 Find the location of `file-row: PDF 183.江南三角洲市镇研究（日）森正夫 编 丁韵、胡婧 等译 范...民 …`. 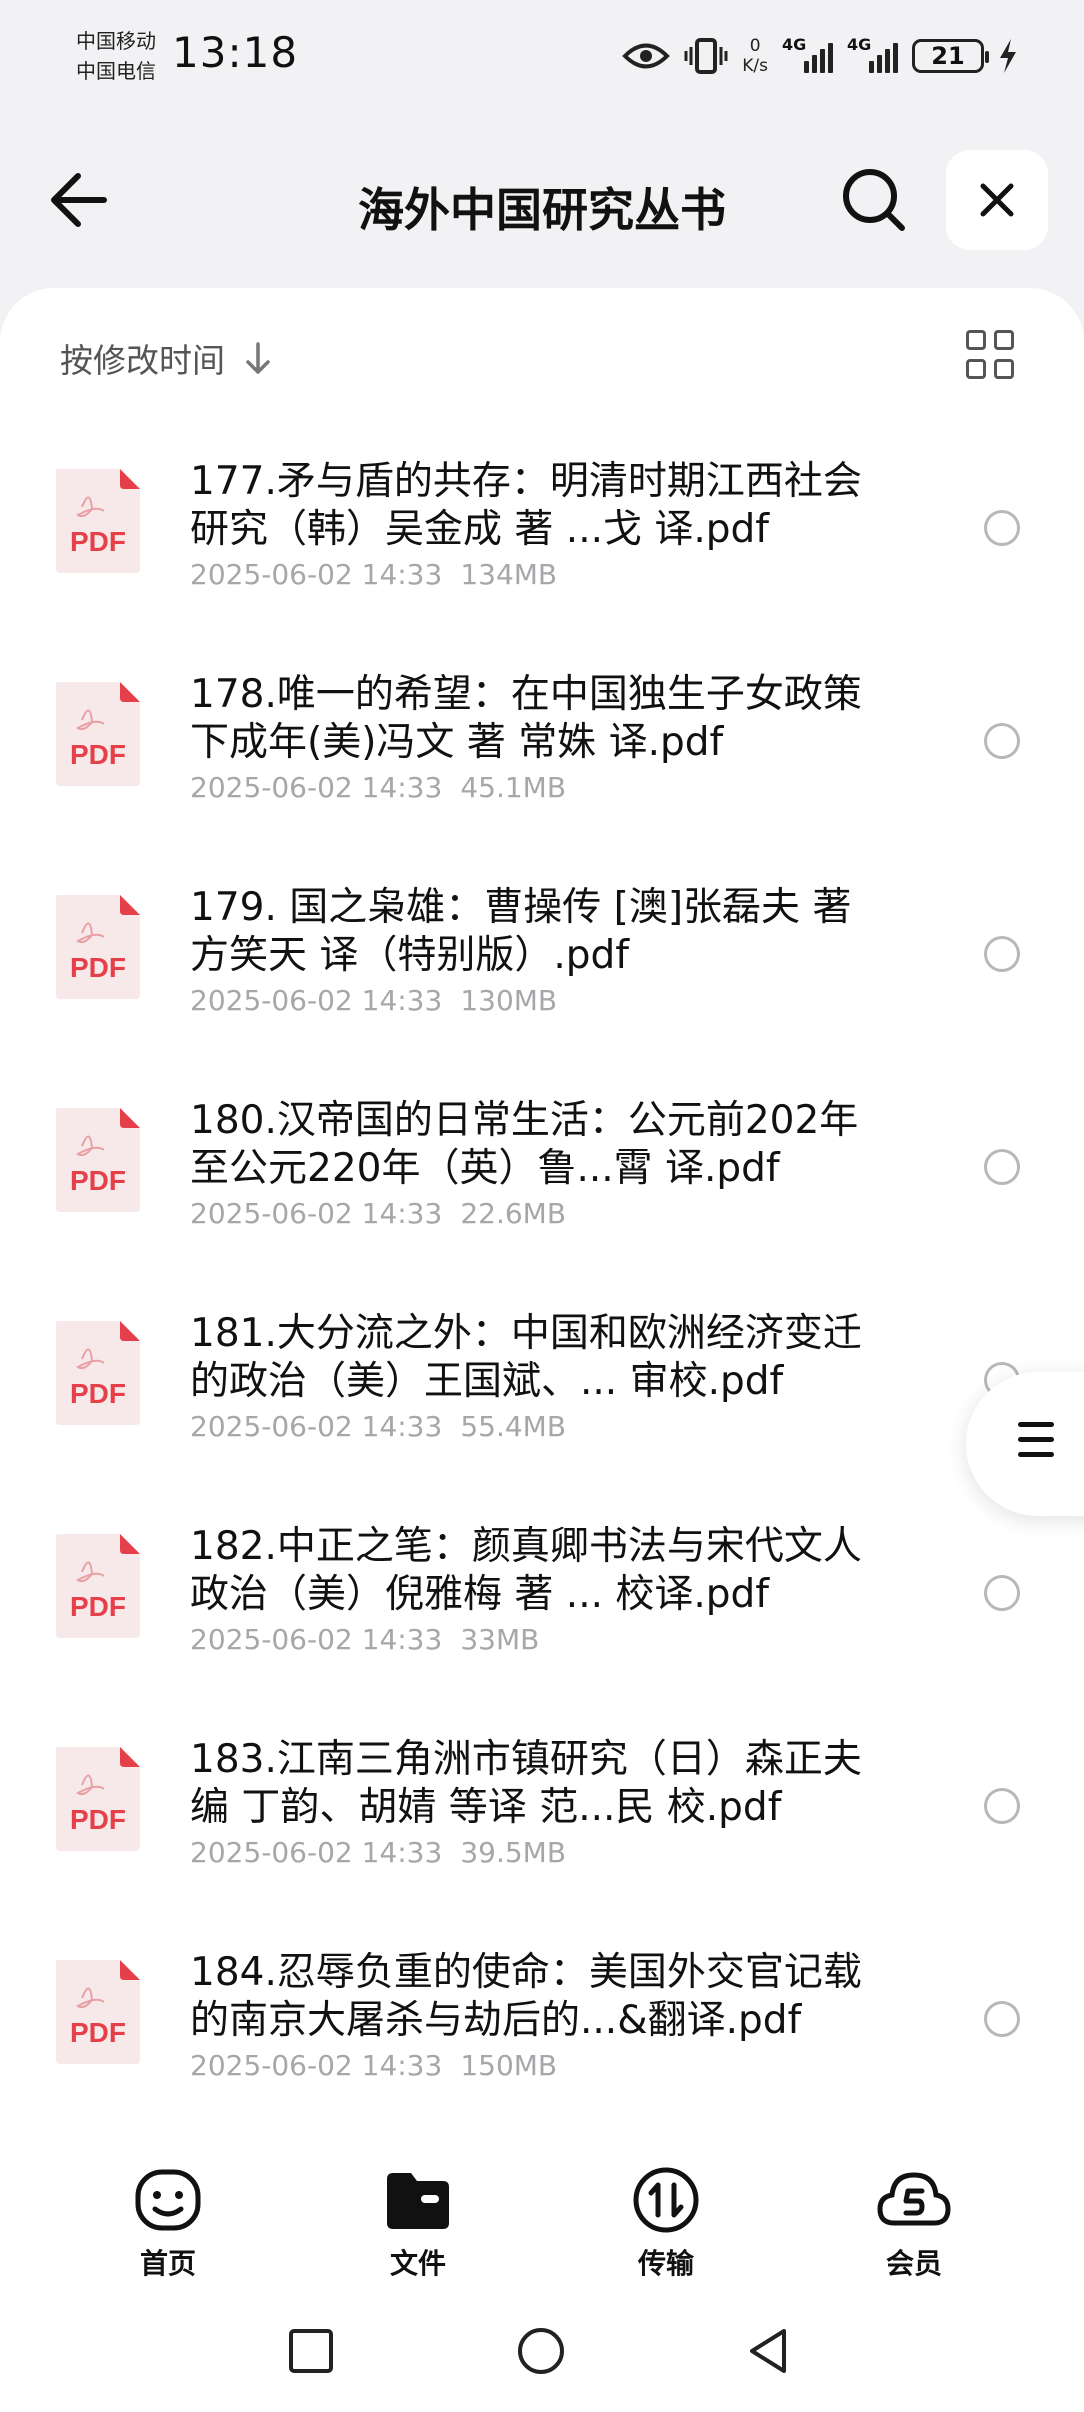

file-row: PDF 183.江南三角洲市镇研究（日）森正夫 编 丁韵、胡婧 等译 范...民 … is located at coordinates (542, 1804).